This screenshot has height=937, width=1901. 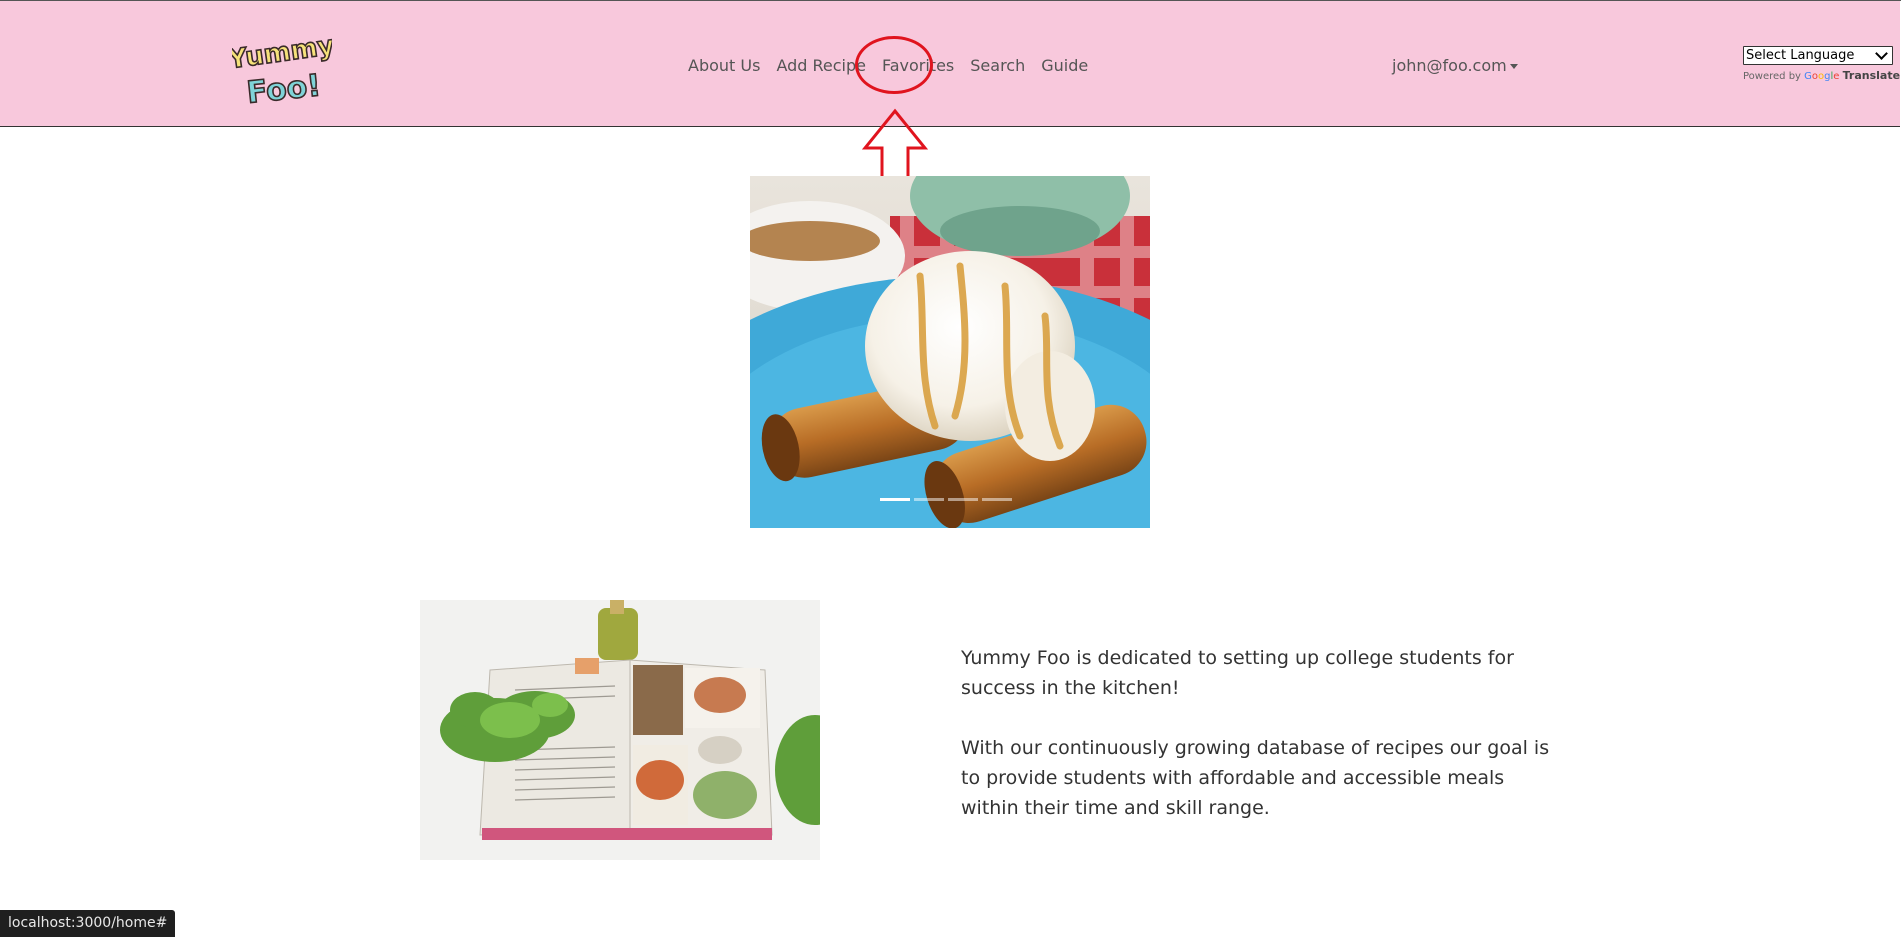 What do you see at coordinates (997, 65) in the screenshot?
I see `nav-search: Search` at bounding box center [997, 65].